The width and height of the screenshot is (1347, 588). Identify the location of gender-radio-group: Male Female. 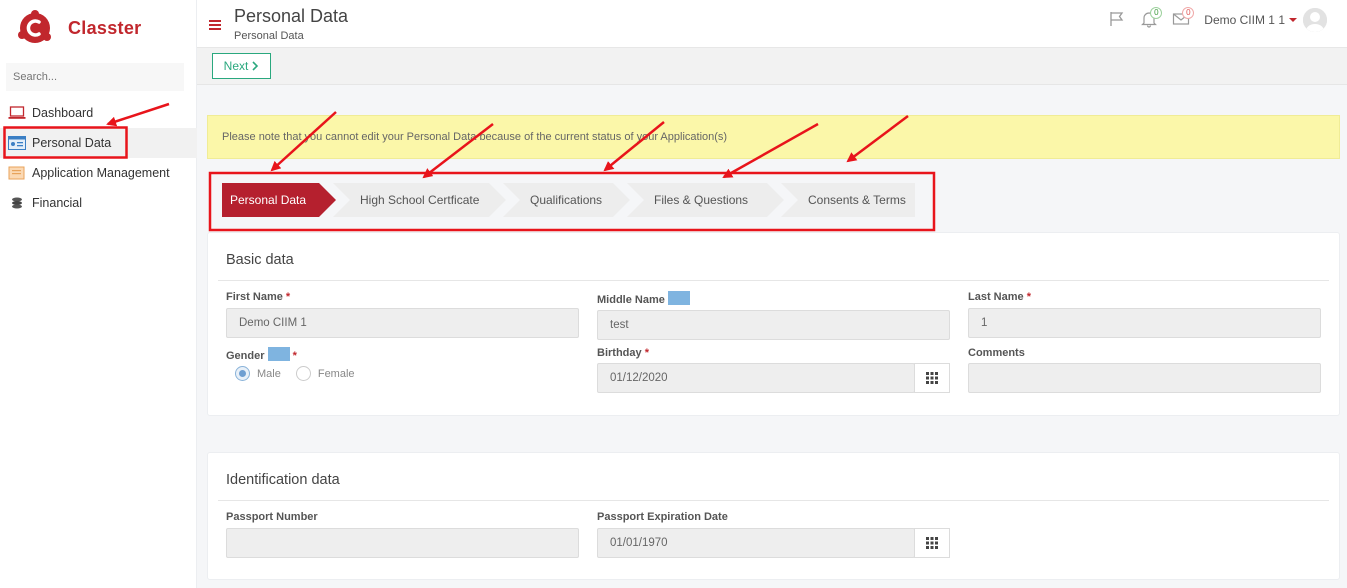
(295, 373).